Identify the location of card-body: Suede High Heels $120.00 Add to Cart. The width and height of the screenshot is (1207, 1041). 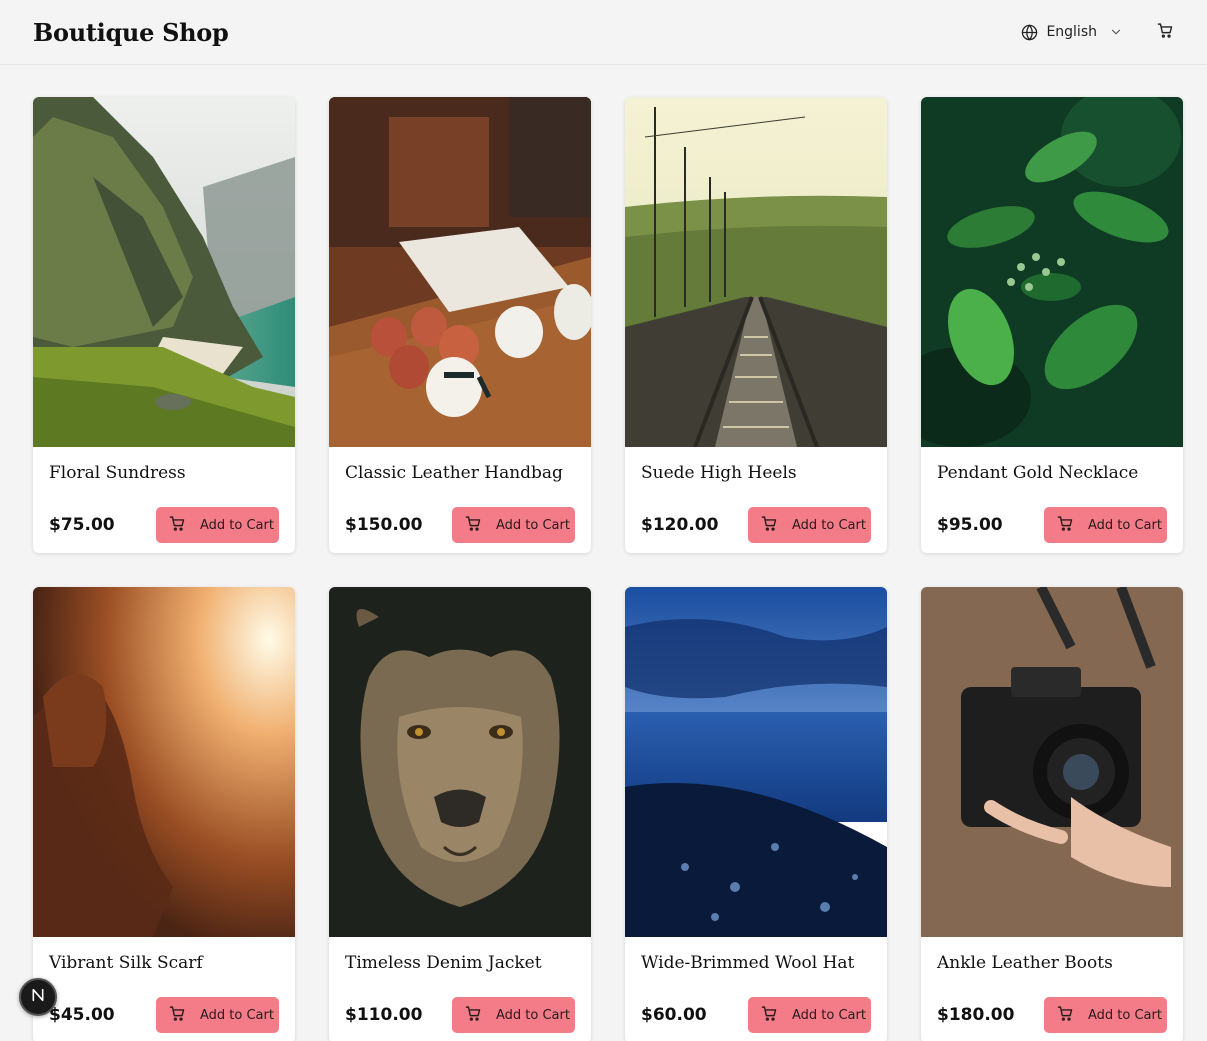
(756, 495).